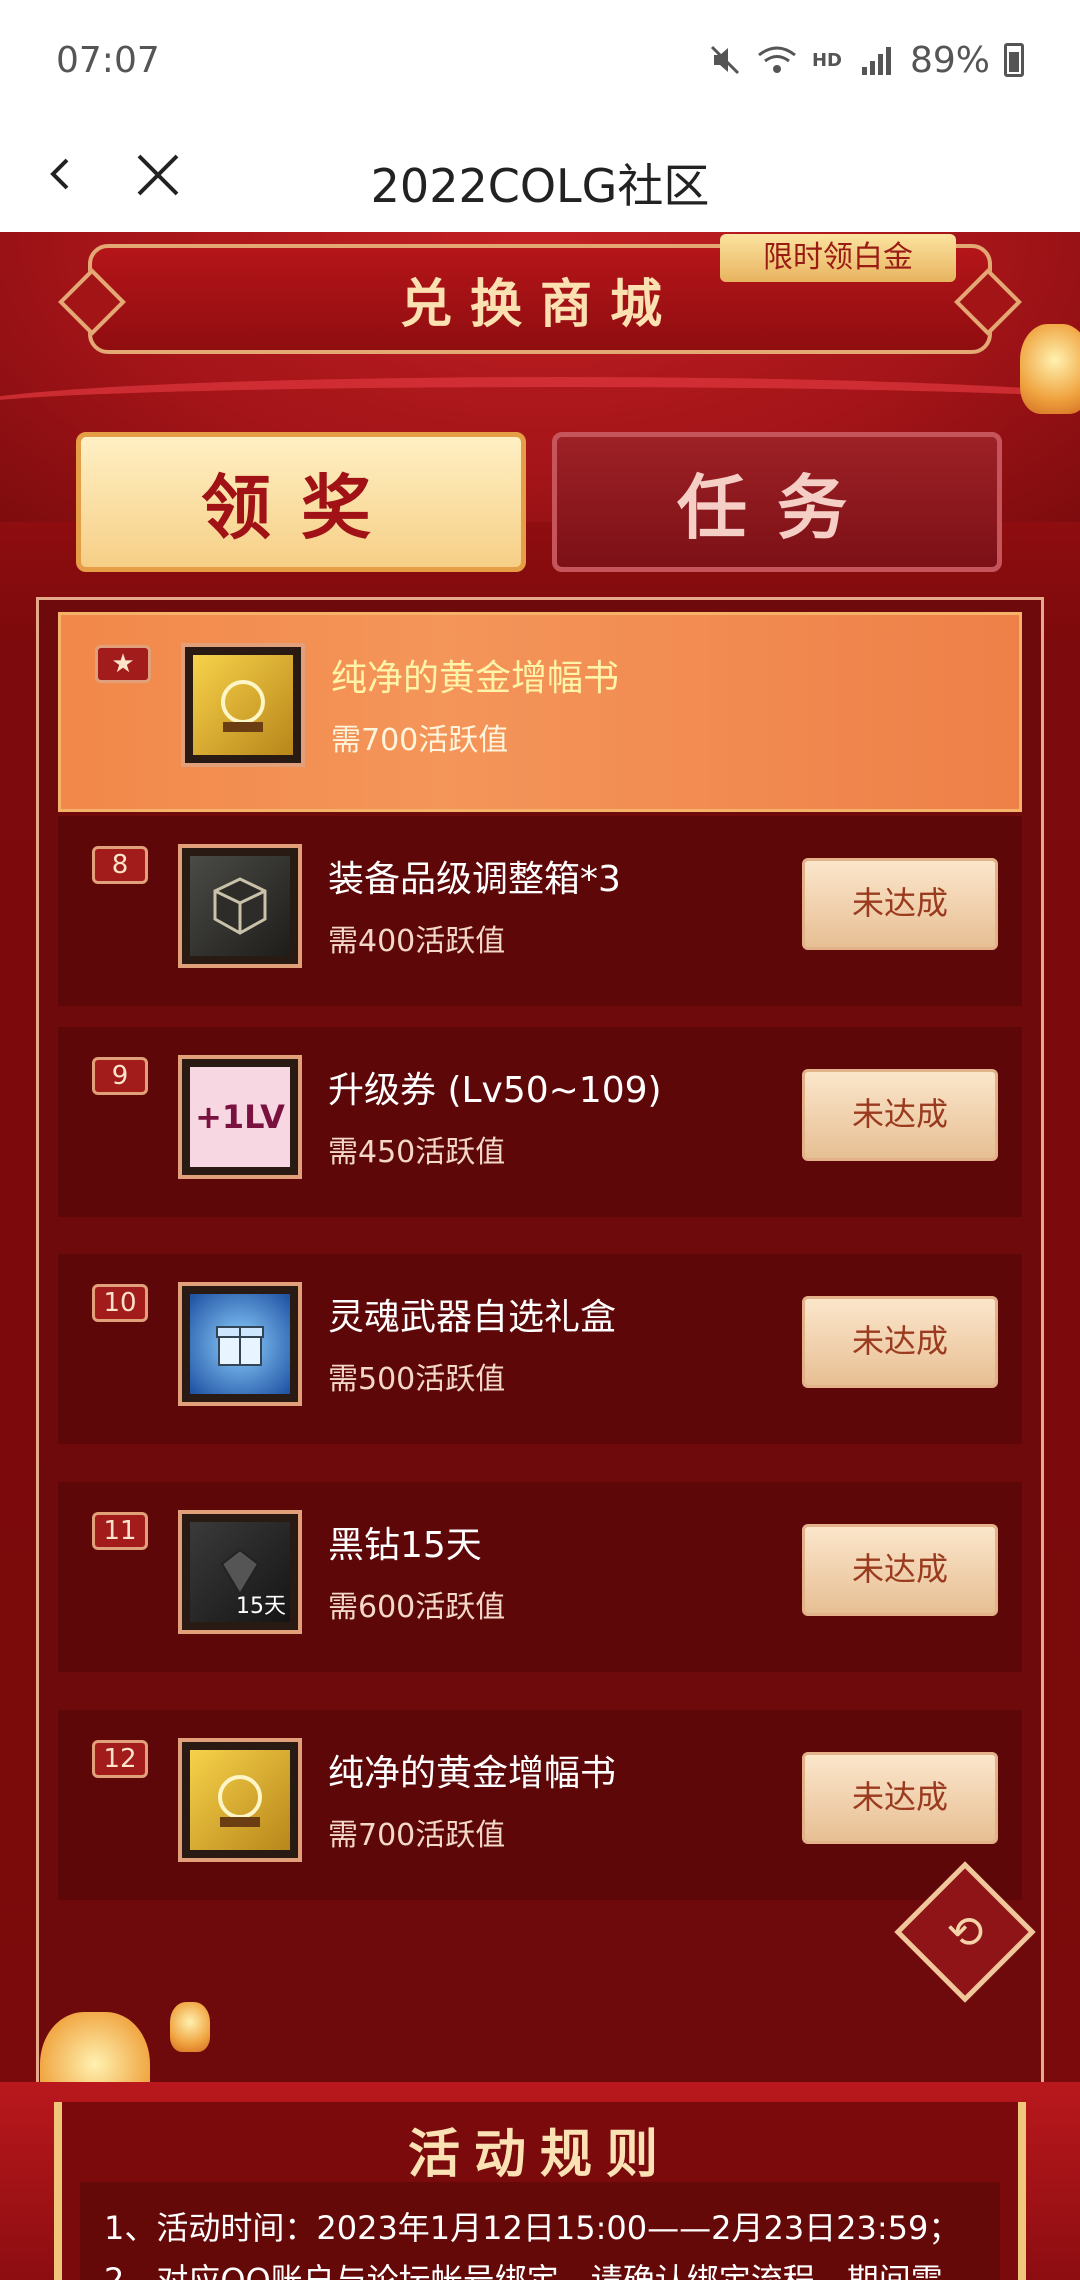 Image resolution: width=1080 pixels, height=2280 pixels. Describe the element at coordinates (540, 1577) in the screenshot. I see `reward-row: 11 15天 黑钻15天 需600活跃值 未达成` at that location.